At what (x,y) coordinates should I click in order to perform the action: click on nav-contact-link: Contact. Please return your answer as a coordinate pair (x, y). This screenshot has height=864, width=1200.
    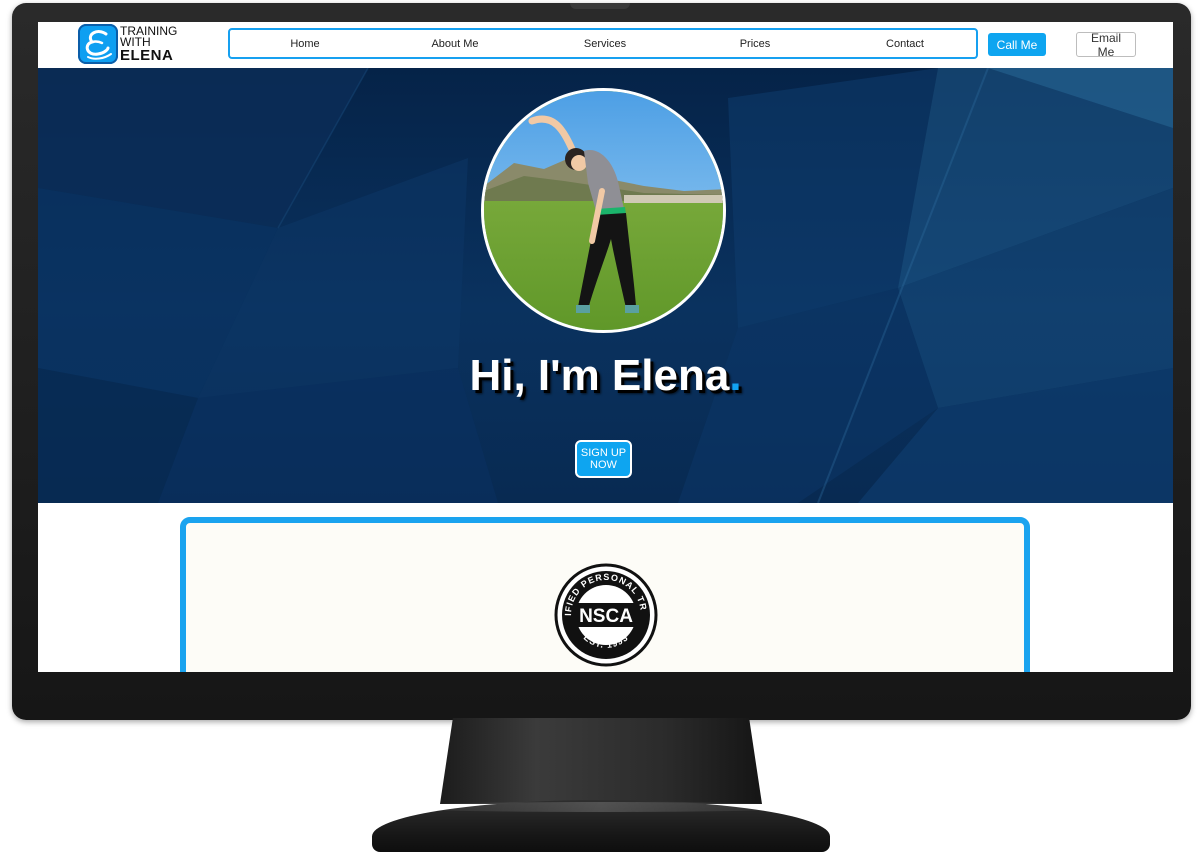
    Looking at the image, I should click on (905, 44).